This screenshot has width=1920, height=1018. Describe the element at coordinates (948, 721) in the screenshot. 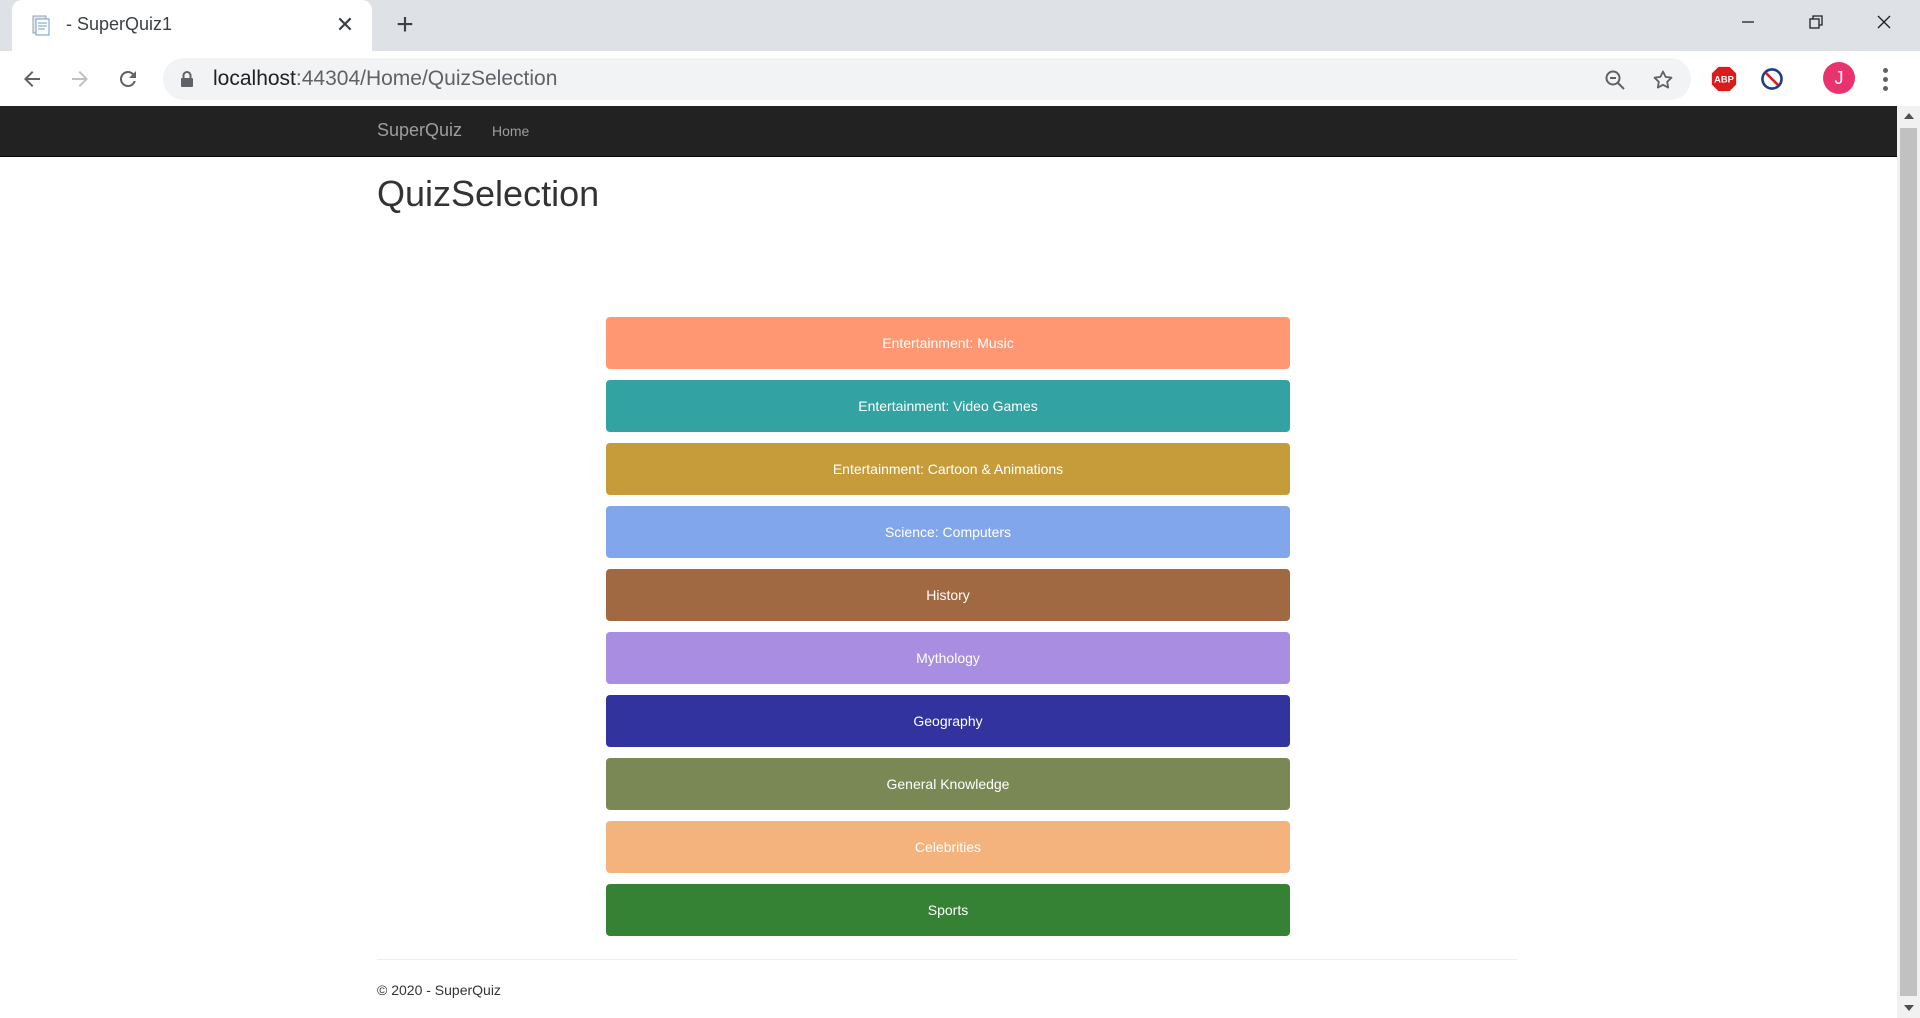

I see `quiz-button-geography: Geography` at that location.